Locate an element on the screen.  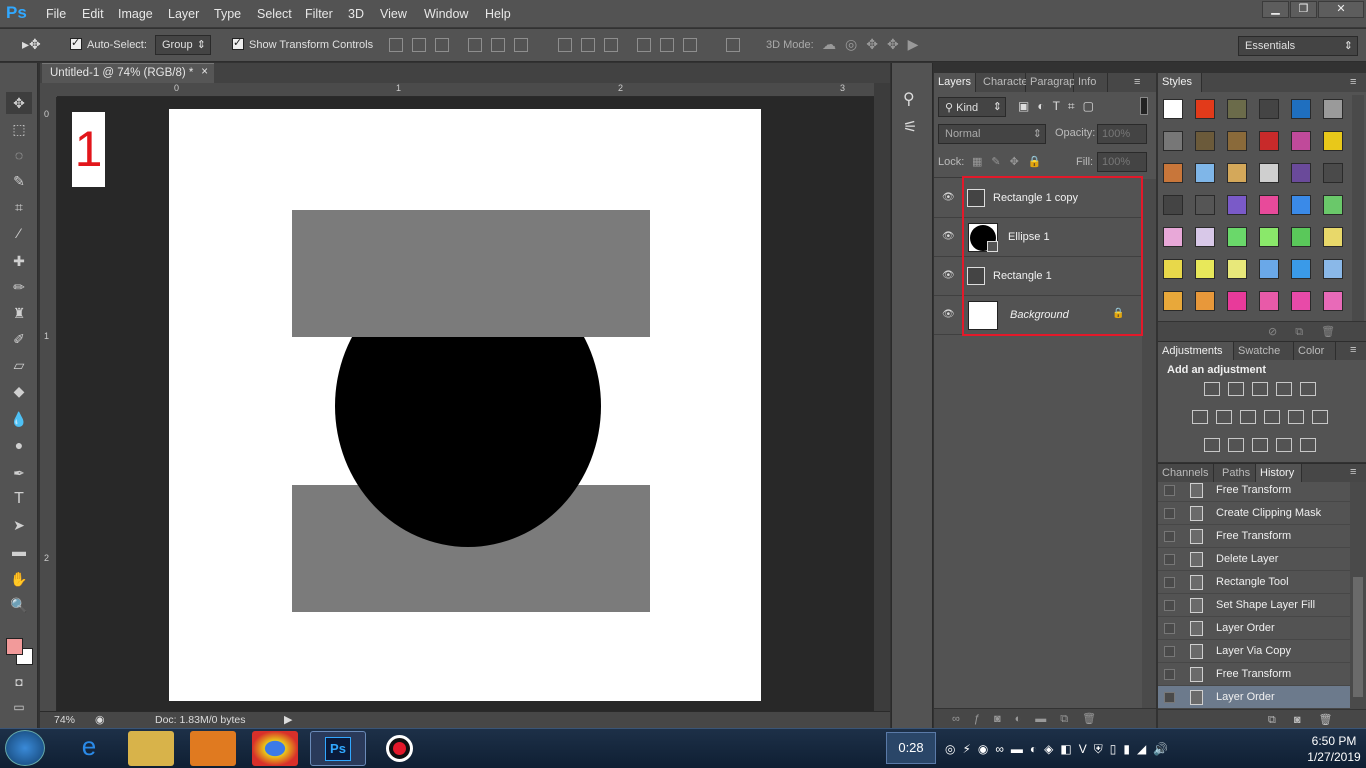
system-tray-icons: ◎⚡◉∞▬◐◈◧V⛨▯▮◢🔊 is located at coordinates (1060, 749).